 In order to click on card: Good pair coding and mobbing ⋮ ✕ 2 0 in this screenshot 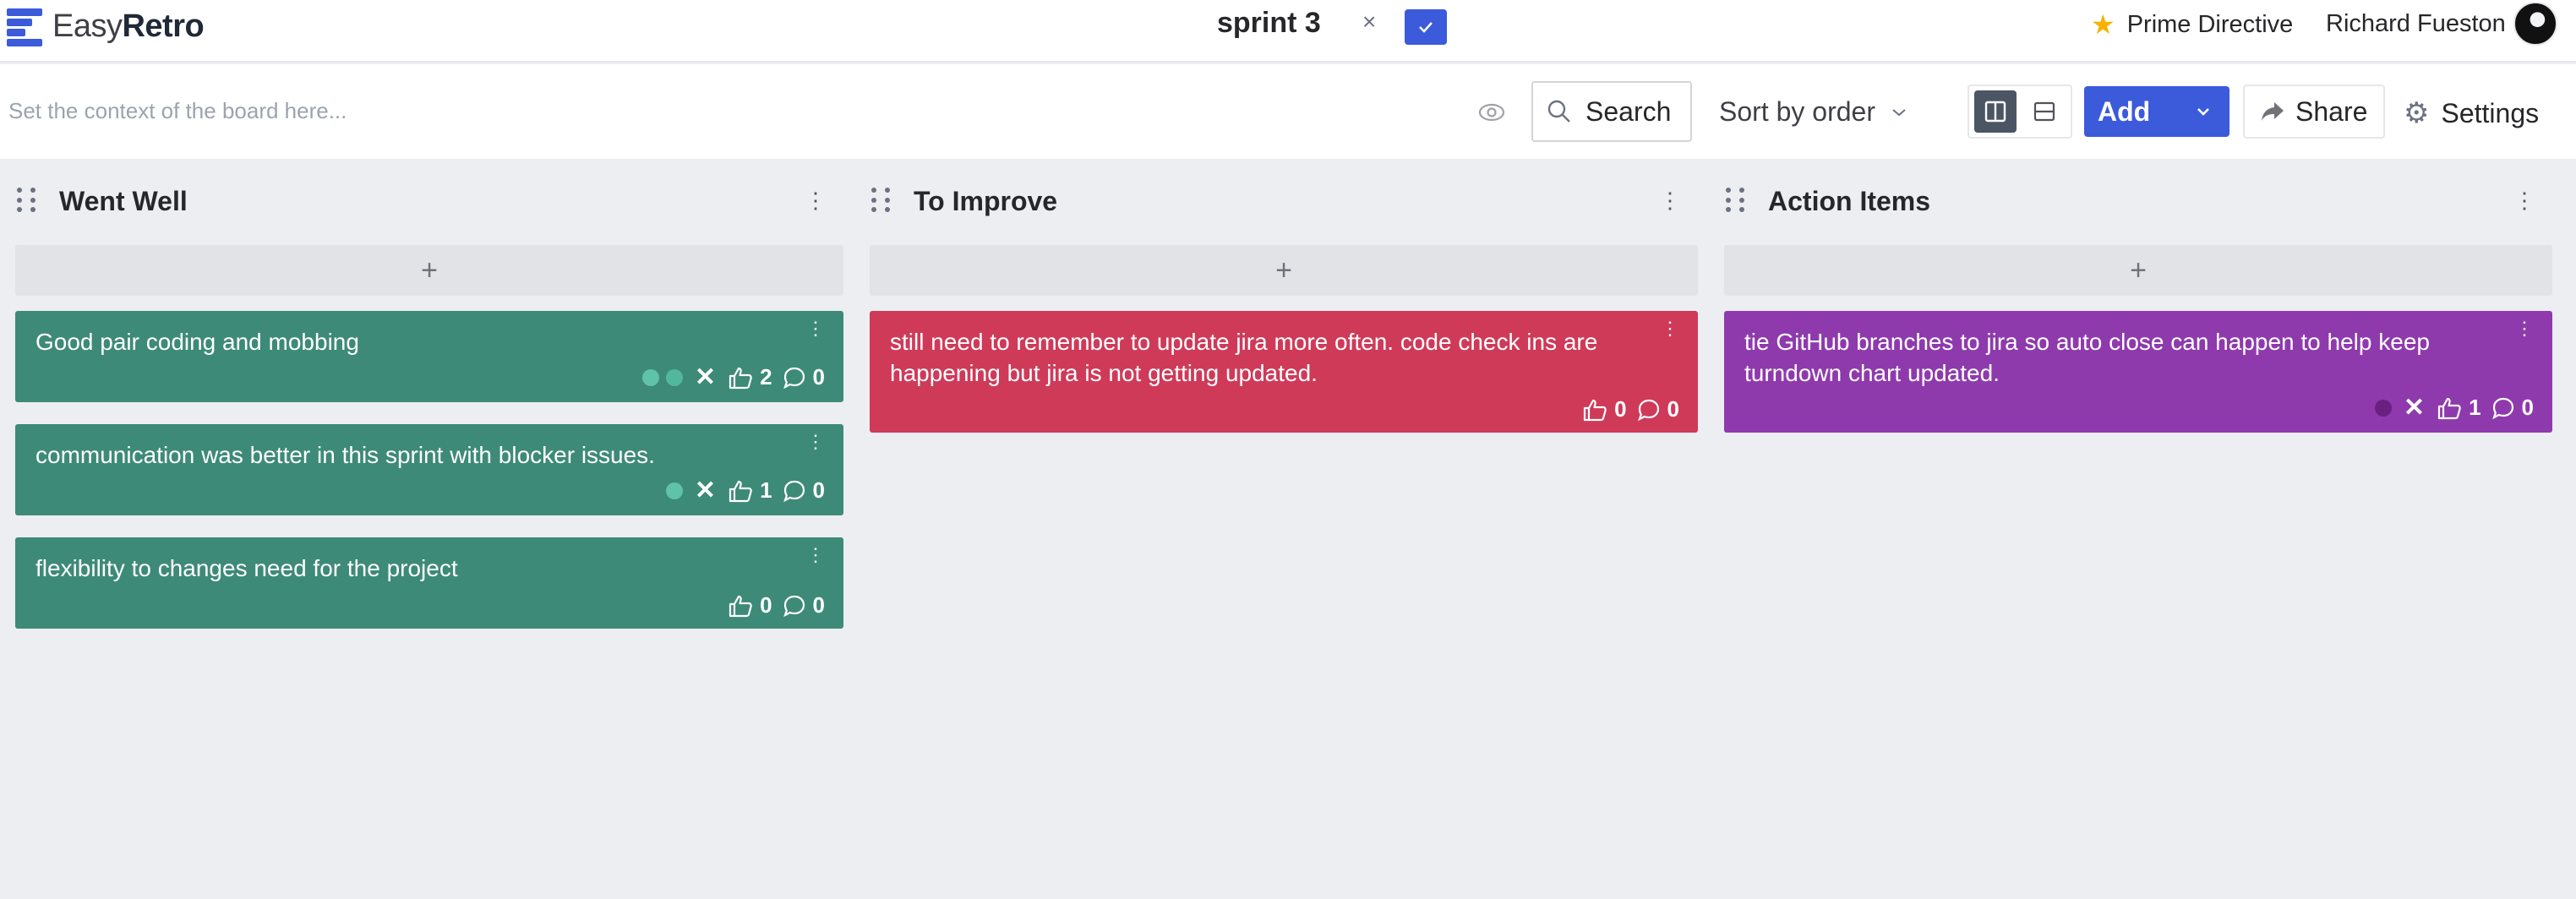, I will do `click(429, 356)`.